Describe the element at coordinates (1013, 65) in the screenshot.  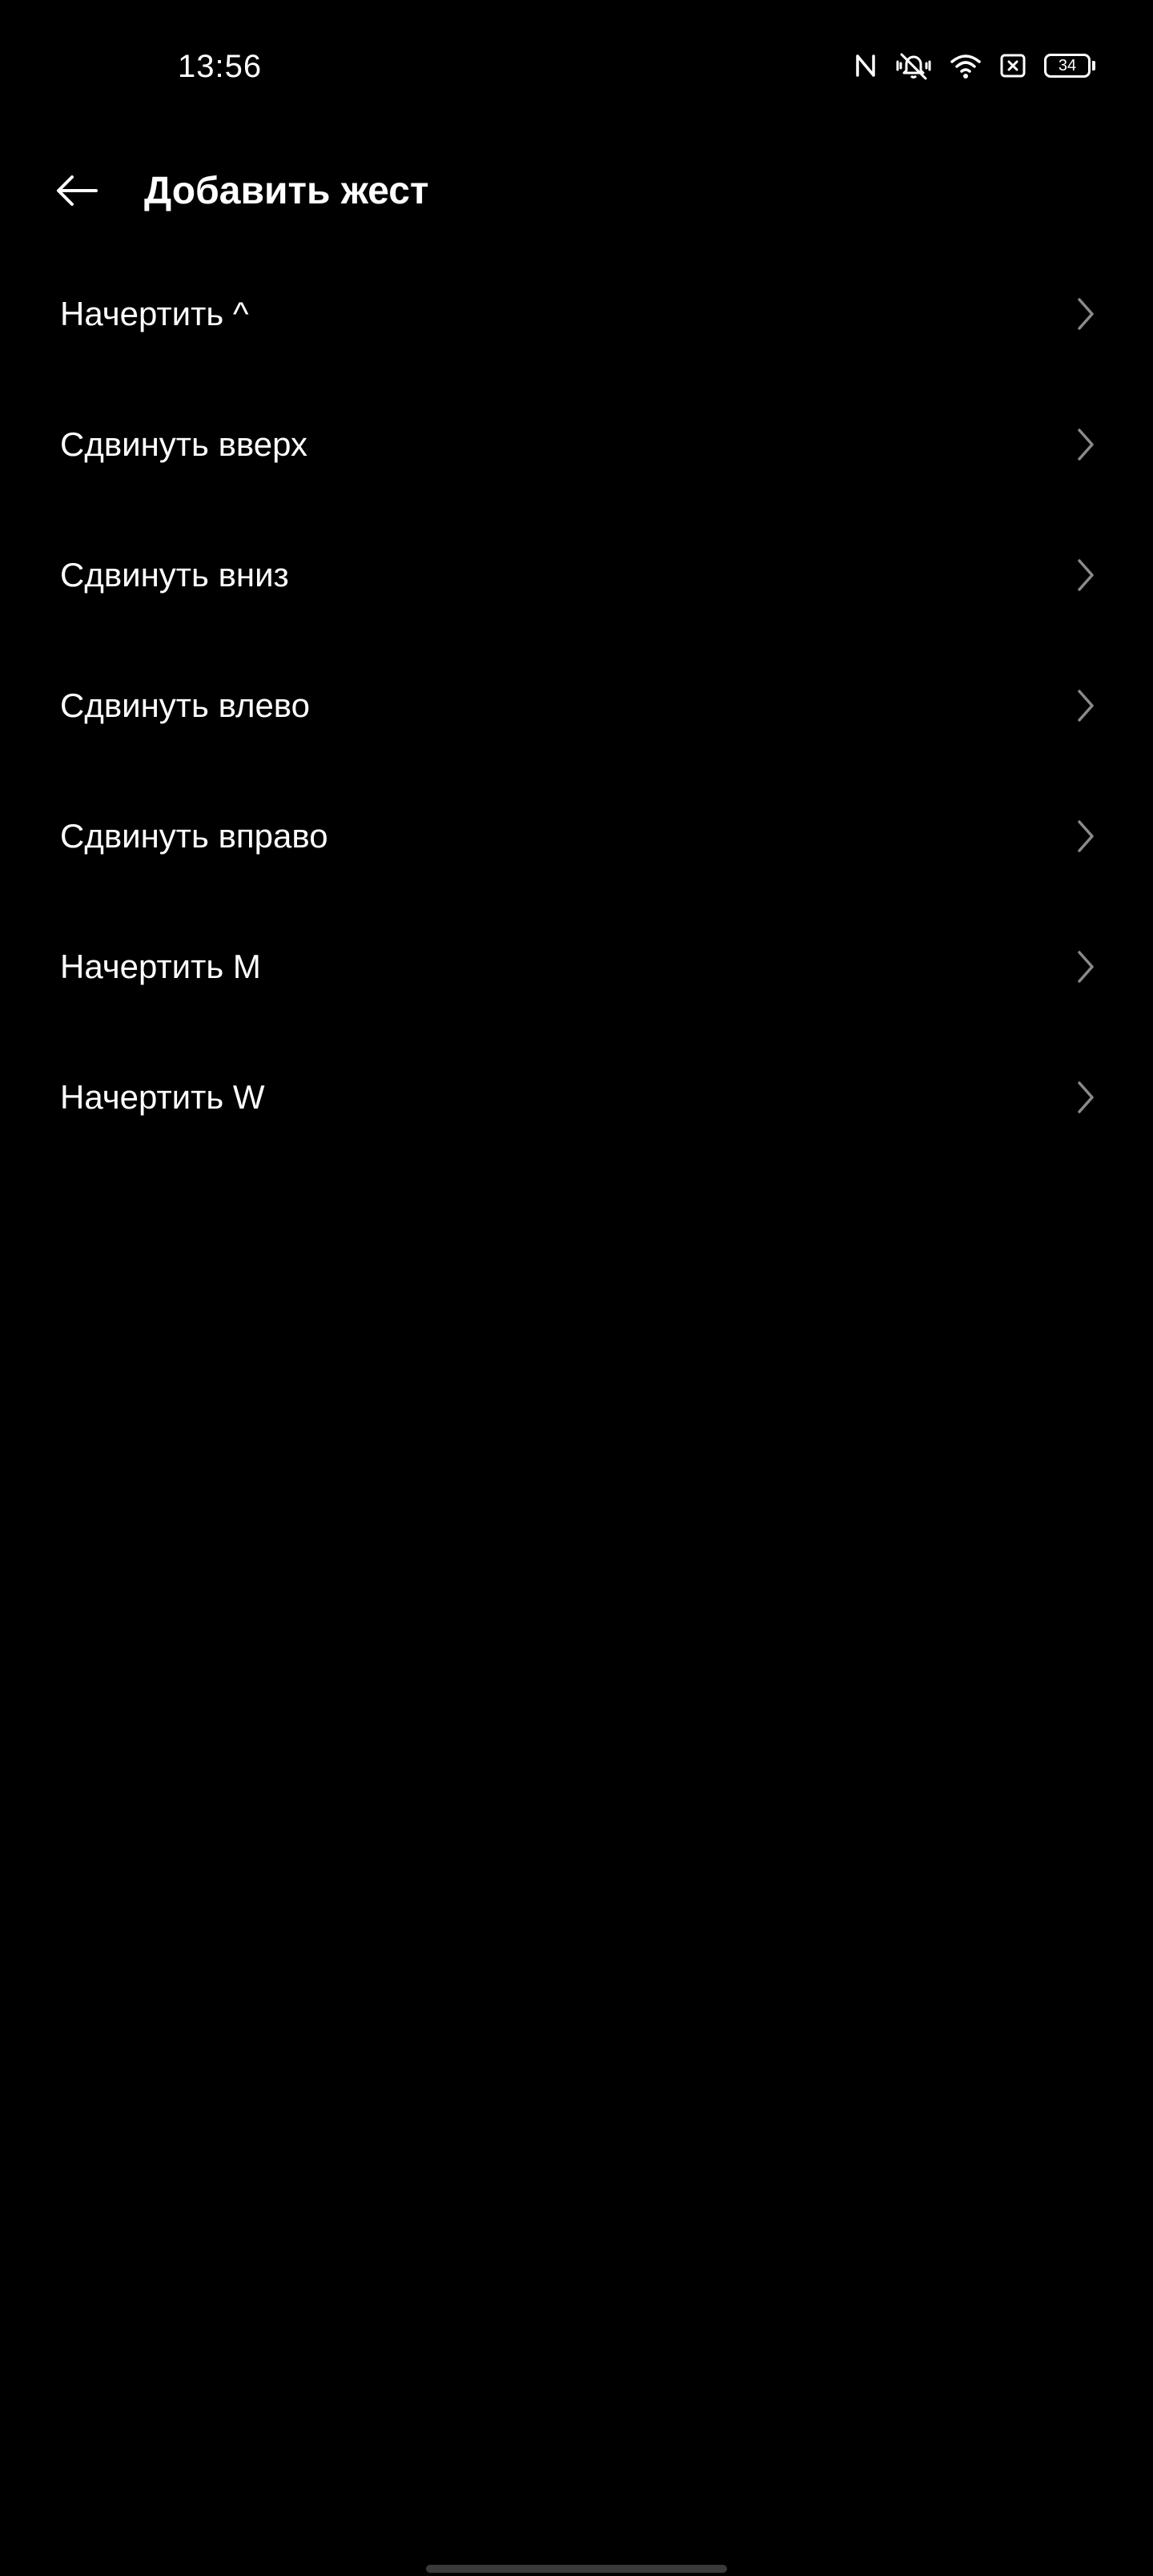
I see `no-sim-icon` at that location.